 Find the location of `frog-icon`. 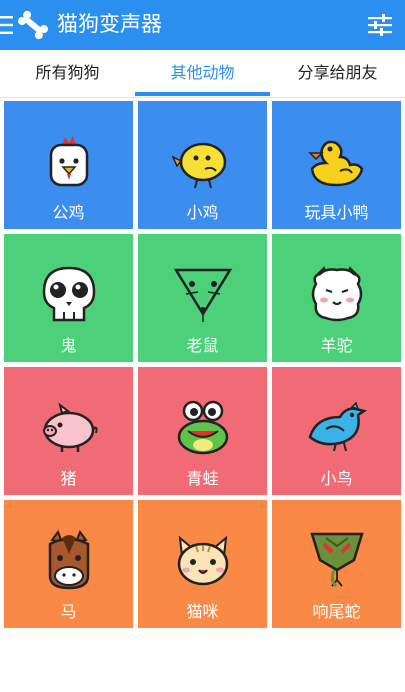

frog-icon is located at coordinates (203, 427).